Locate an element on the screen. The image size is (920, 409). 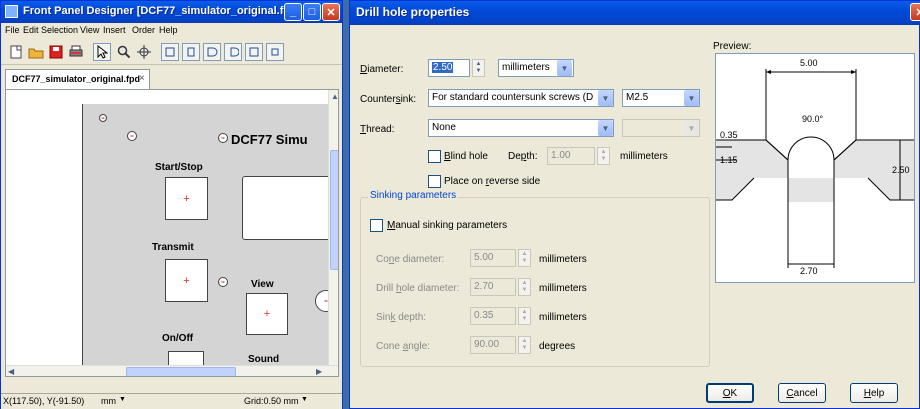
vertical-scroll-thumb is located at coordinates (334, 210).